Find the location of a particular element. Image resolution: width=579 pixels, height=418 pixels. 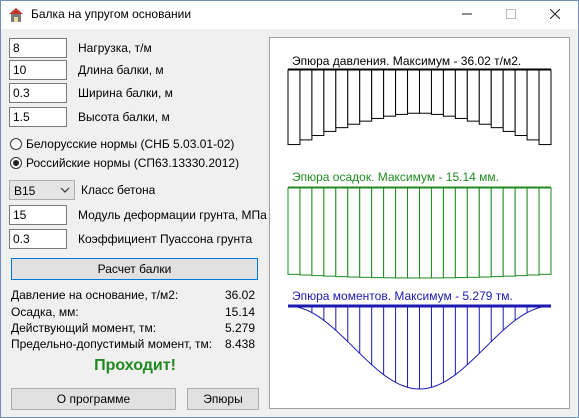

status-message: Проходит! is located at coordinates (135, 365).